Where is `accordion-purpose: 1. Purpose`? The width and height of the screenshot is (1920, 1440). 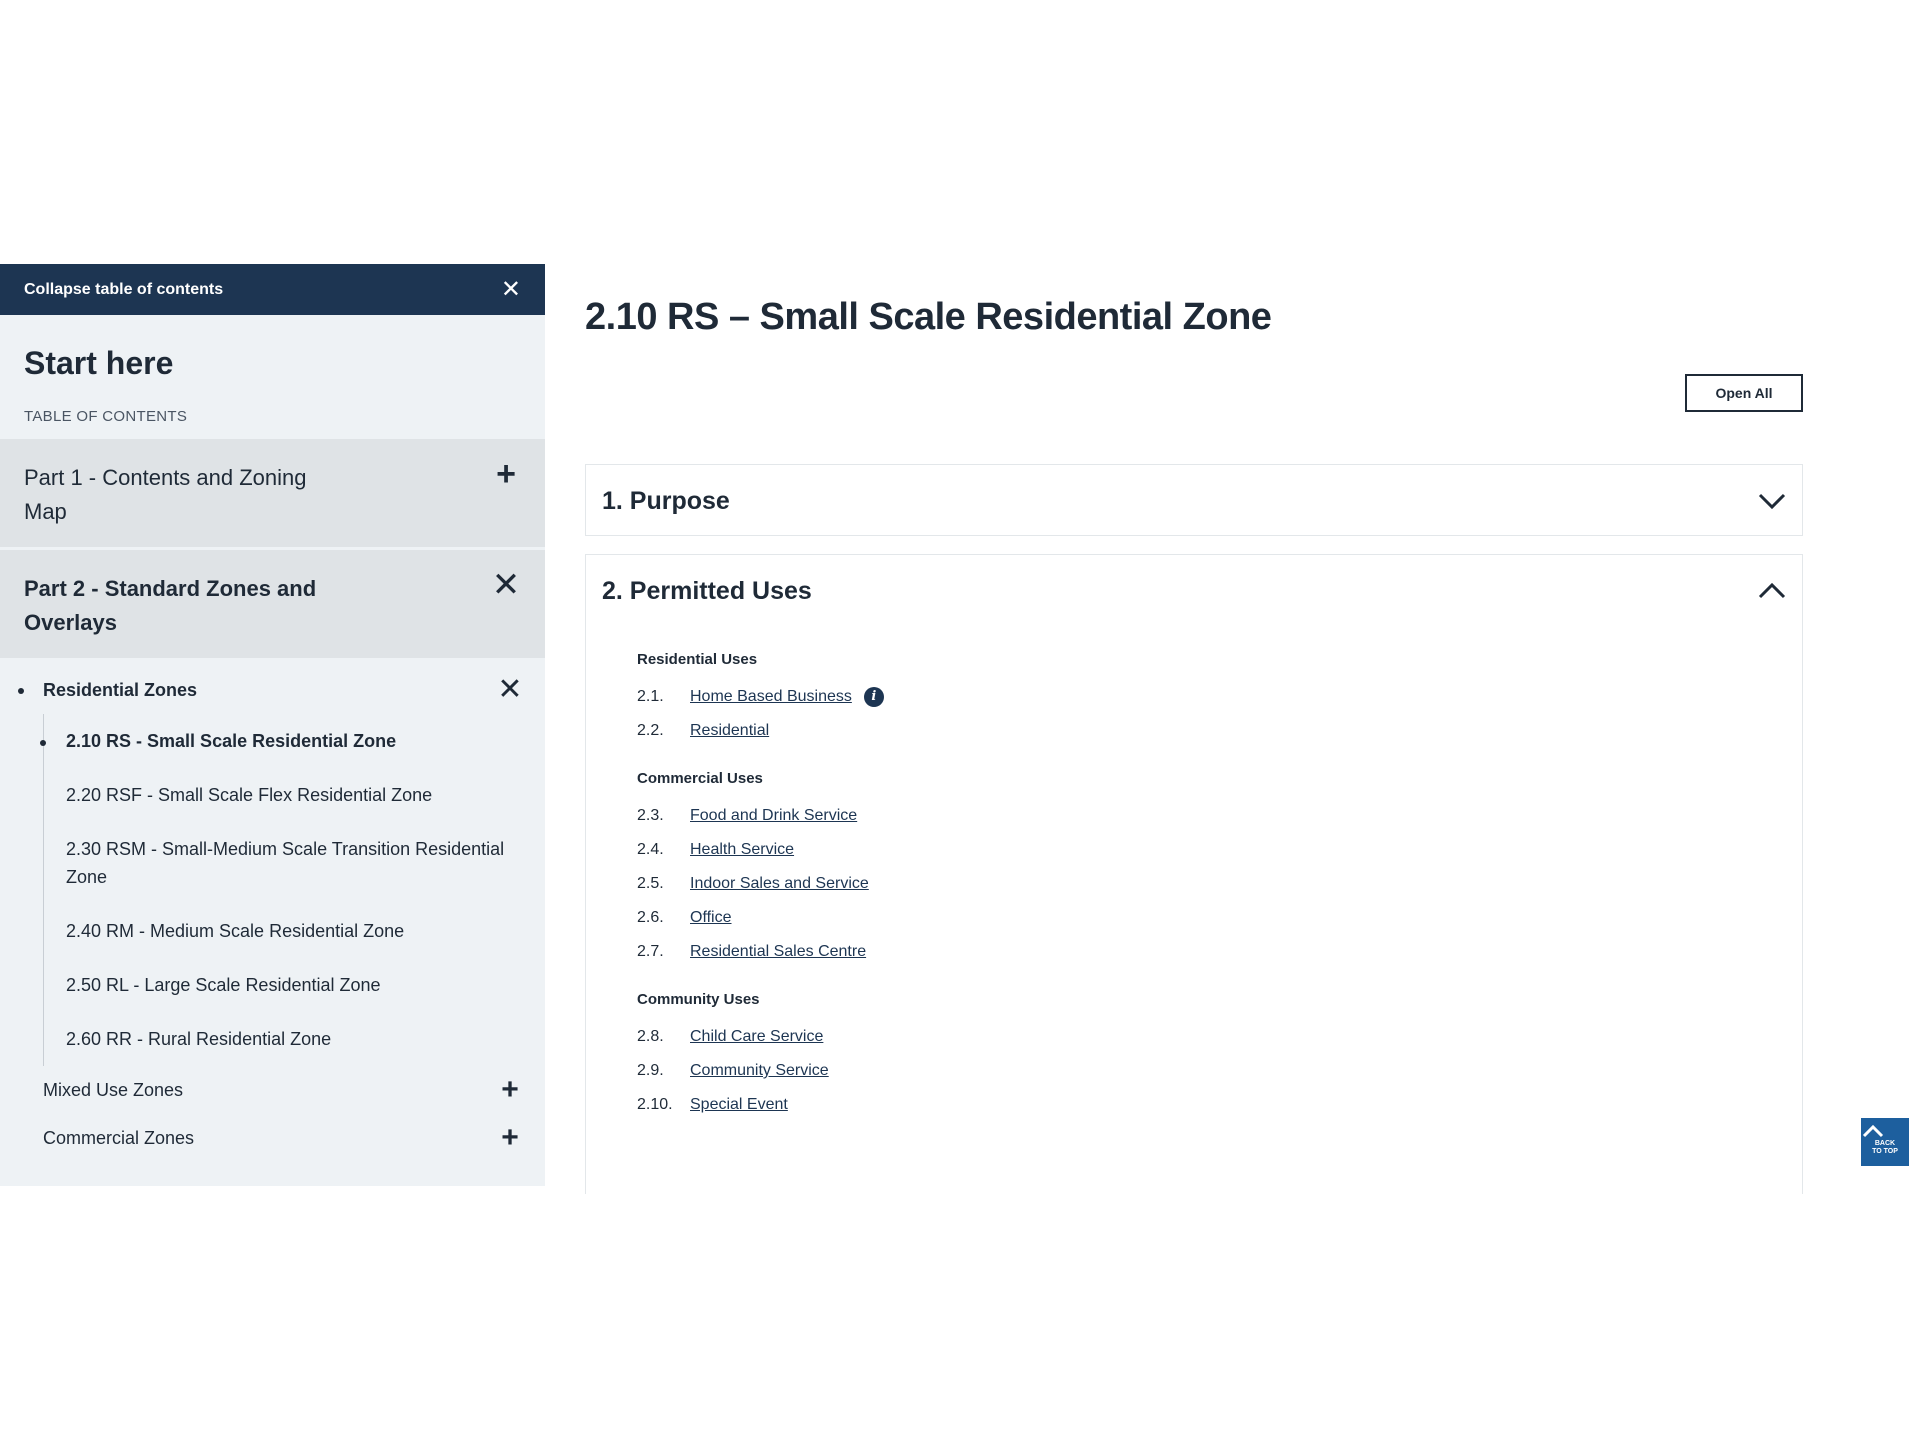
accordion-purpose: 1. Purpose is located at coordinates (1194, 500).